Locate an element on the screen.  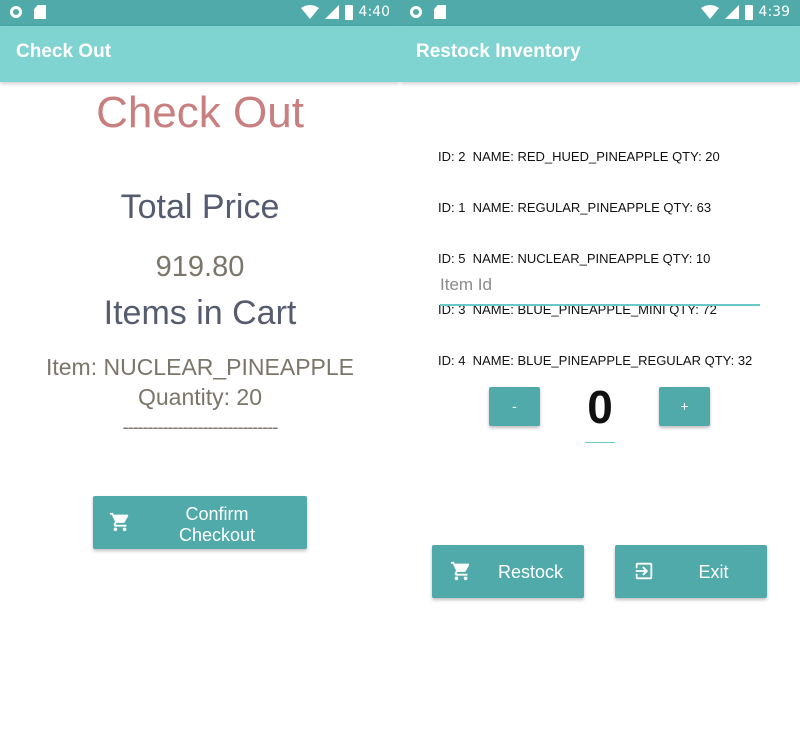
page-title: Check Out is located at coordinates (200, 112).